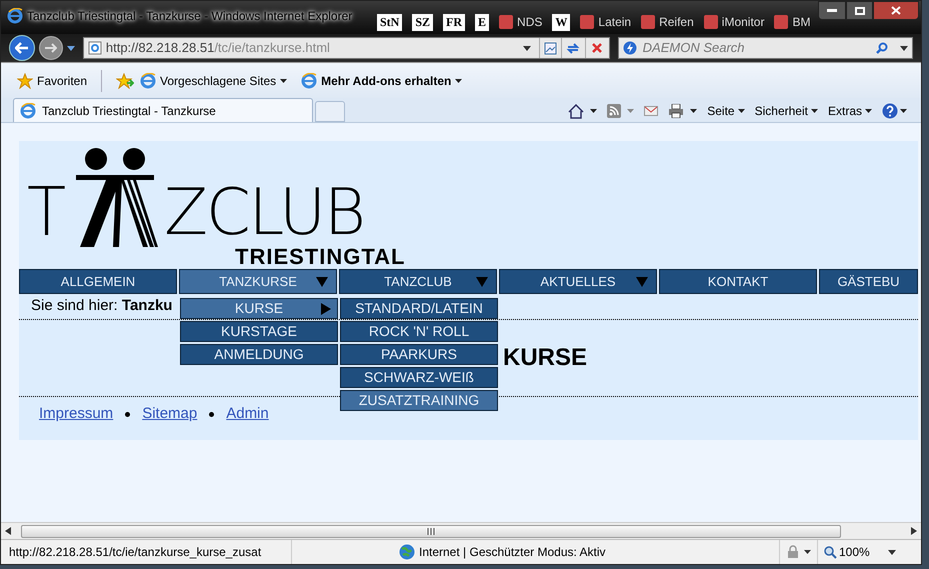 The image size is (929, 569). Describe the element at coordinates (98, 281) in the screenshot. I see `nav-tab: ALLGEMEIN` at that location.